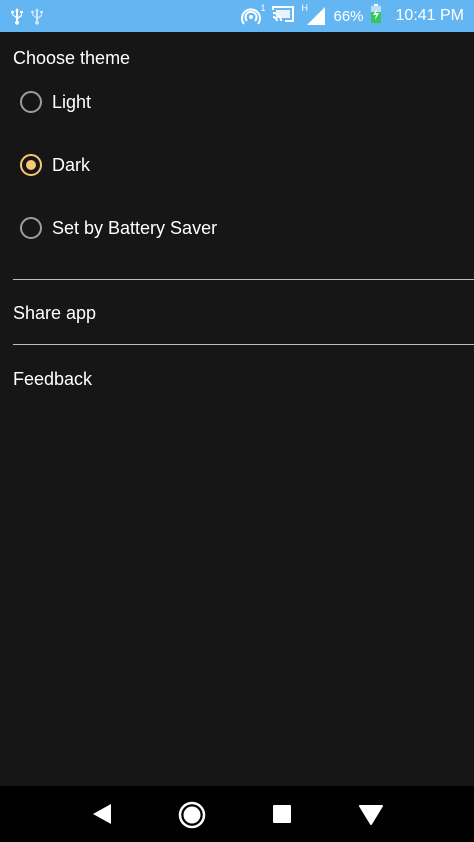  I want to click on usb-debug-icon, so click(37, 18).